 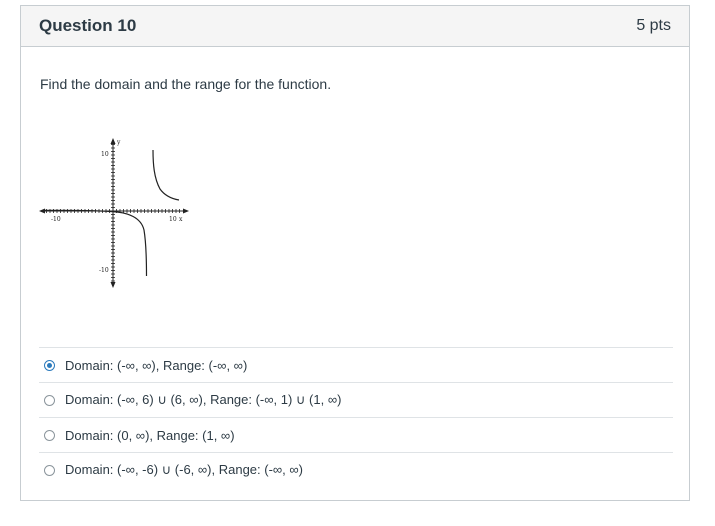 What do you see at coordinates (181, 219) in the screenshot?
I see `x-axis-label: x` at bounding box center [181, 219].